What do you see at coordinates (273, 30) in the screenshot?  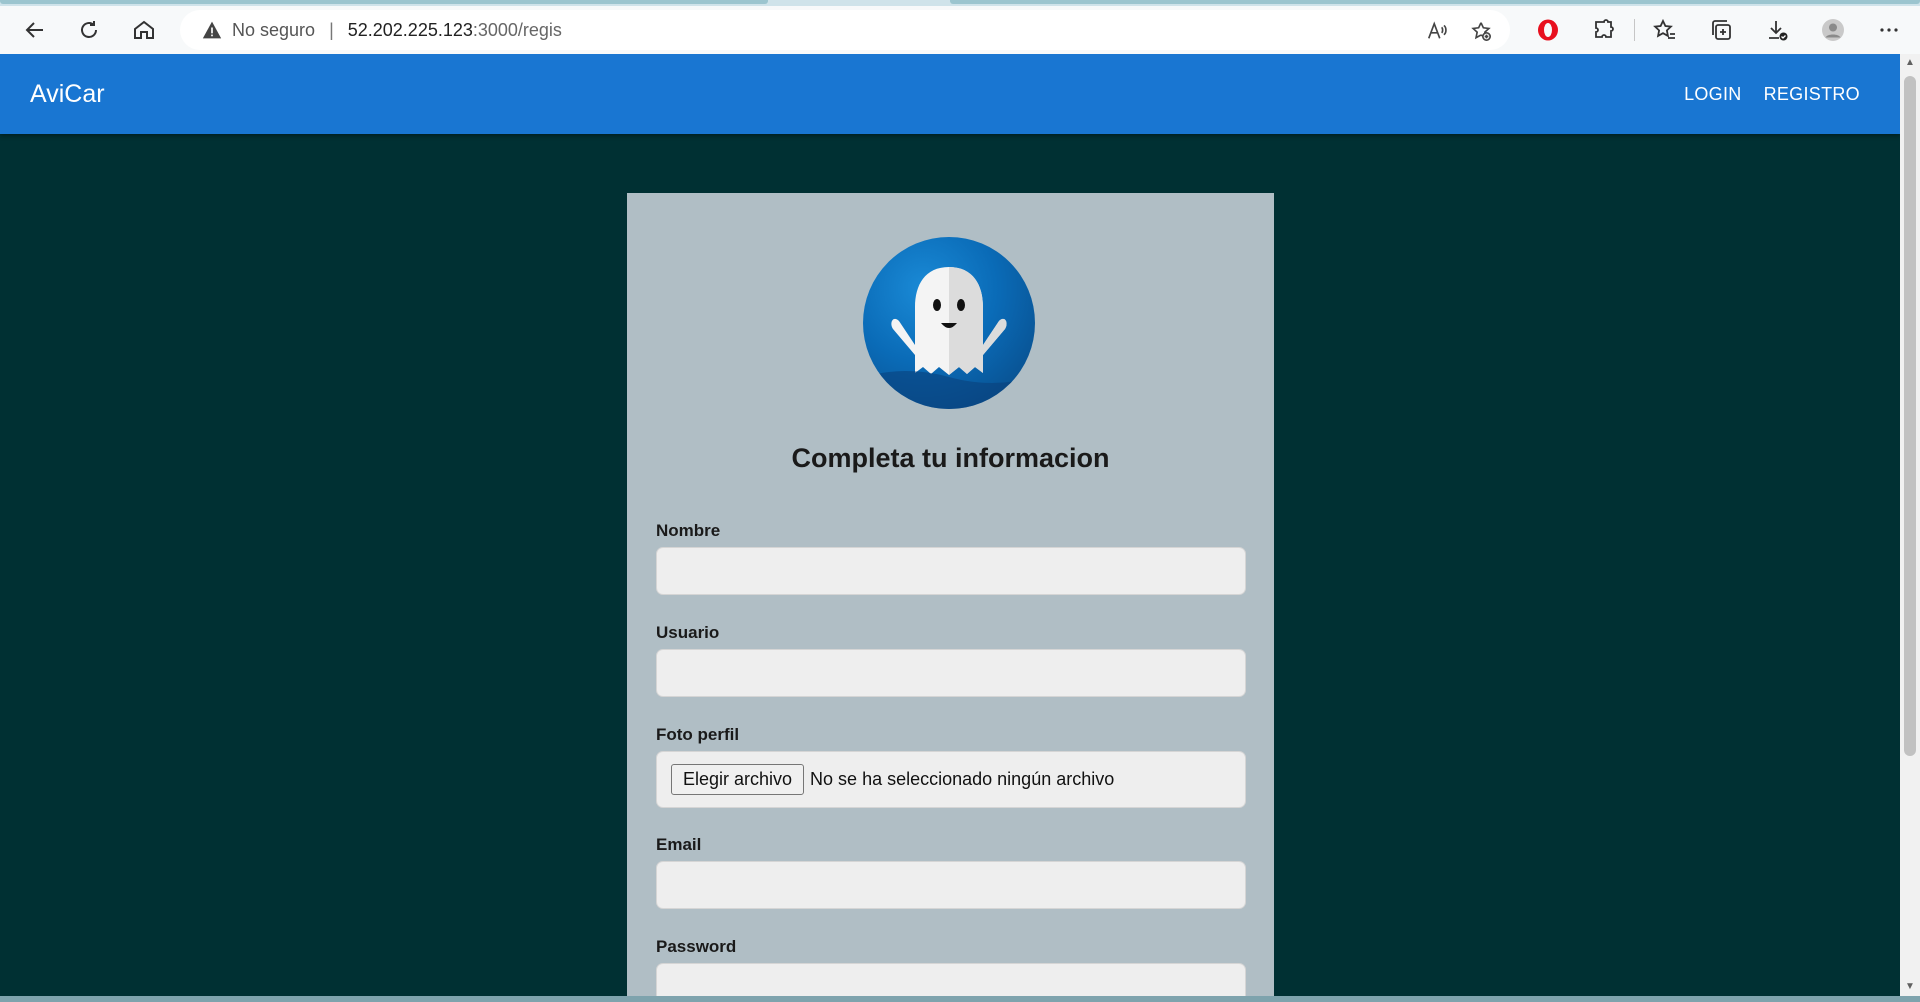 I see `security-label: No seguro` at bounding box center [273, 30].